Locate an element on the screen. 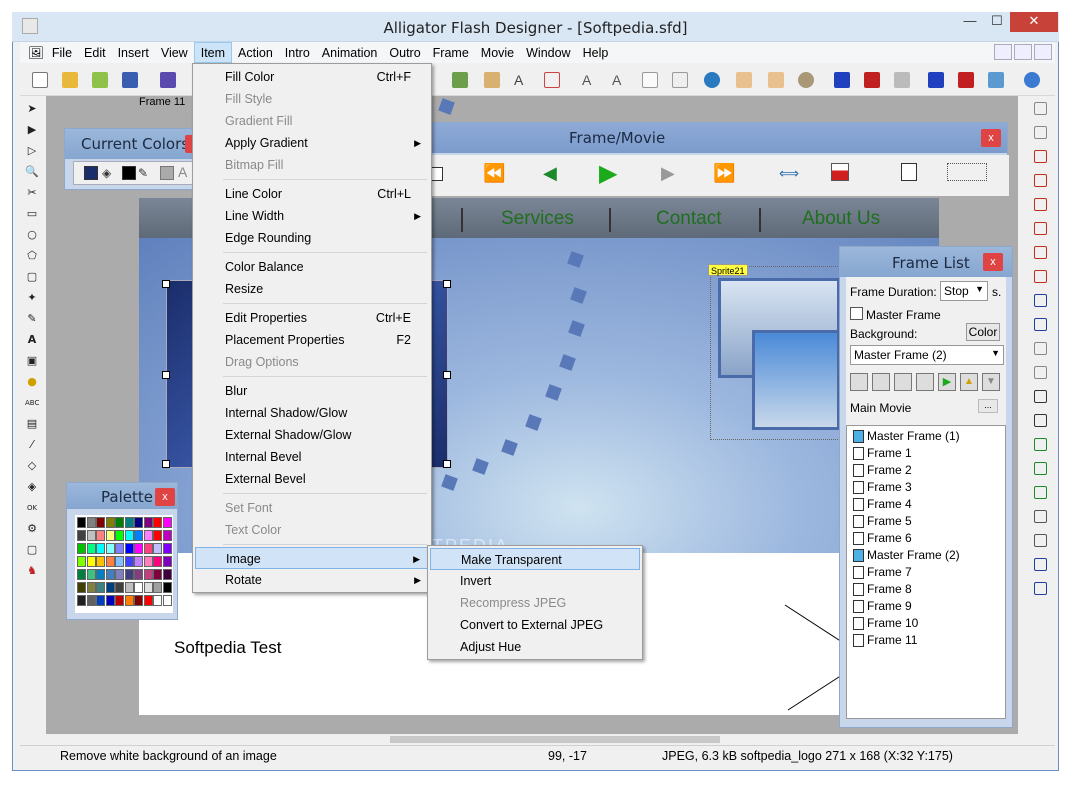  move-up-icon: ▲ is located at coordinates (969, 382).